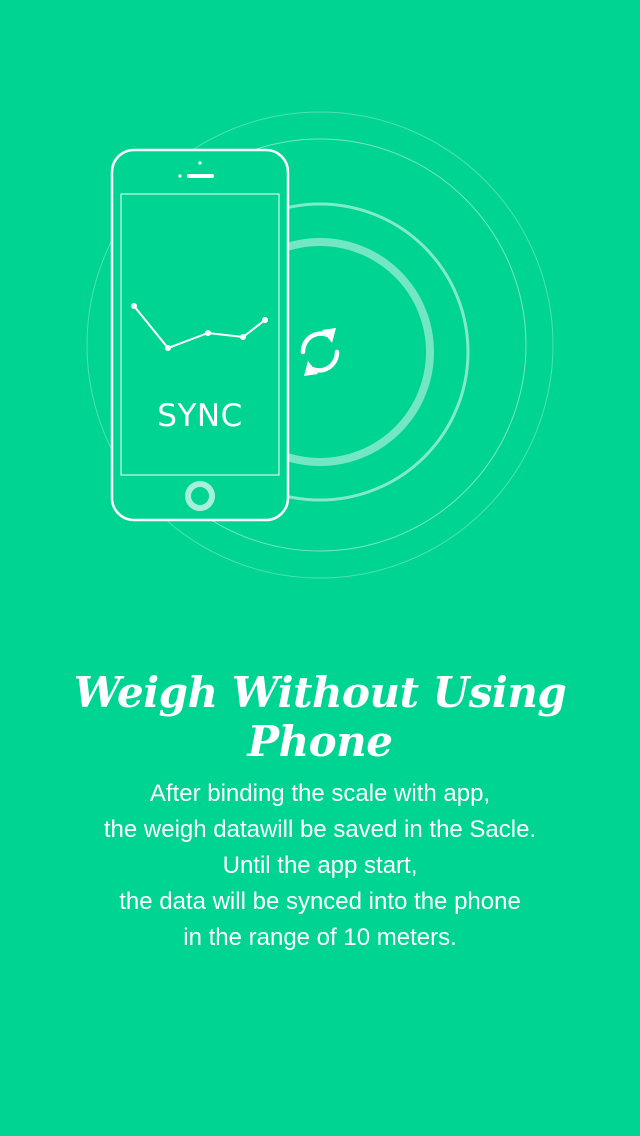 The width and height of the screenshot is (640, 1136). What do you see at coordinates (320, 352) in the screenshot?
I see `sync-arrows-icon` at bounding box center [320, 352].